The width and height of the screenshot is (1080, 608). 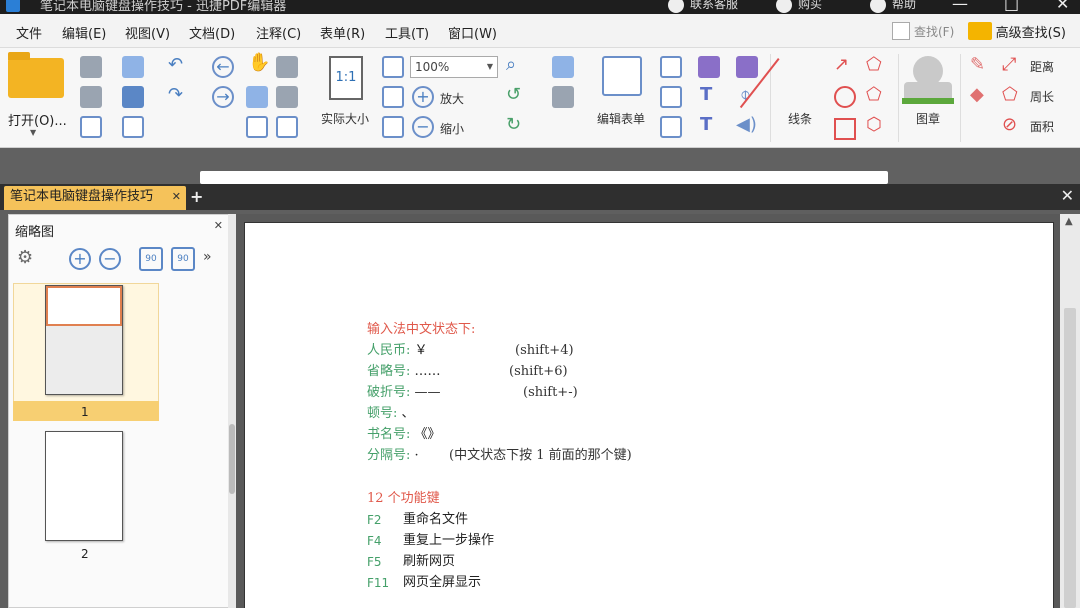 What do you see at coordinates (1011, 6) in the screenshot?
I see `maximize-button: □` at bounding box center [1011, 6].